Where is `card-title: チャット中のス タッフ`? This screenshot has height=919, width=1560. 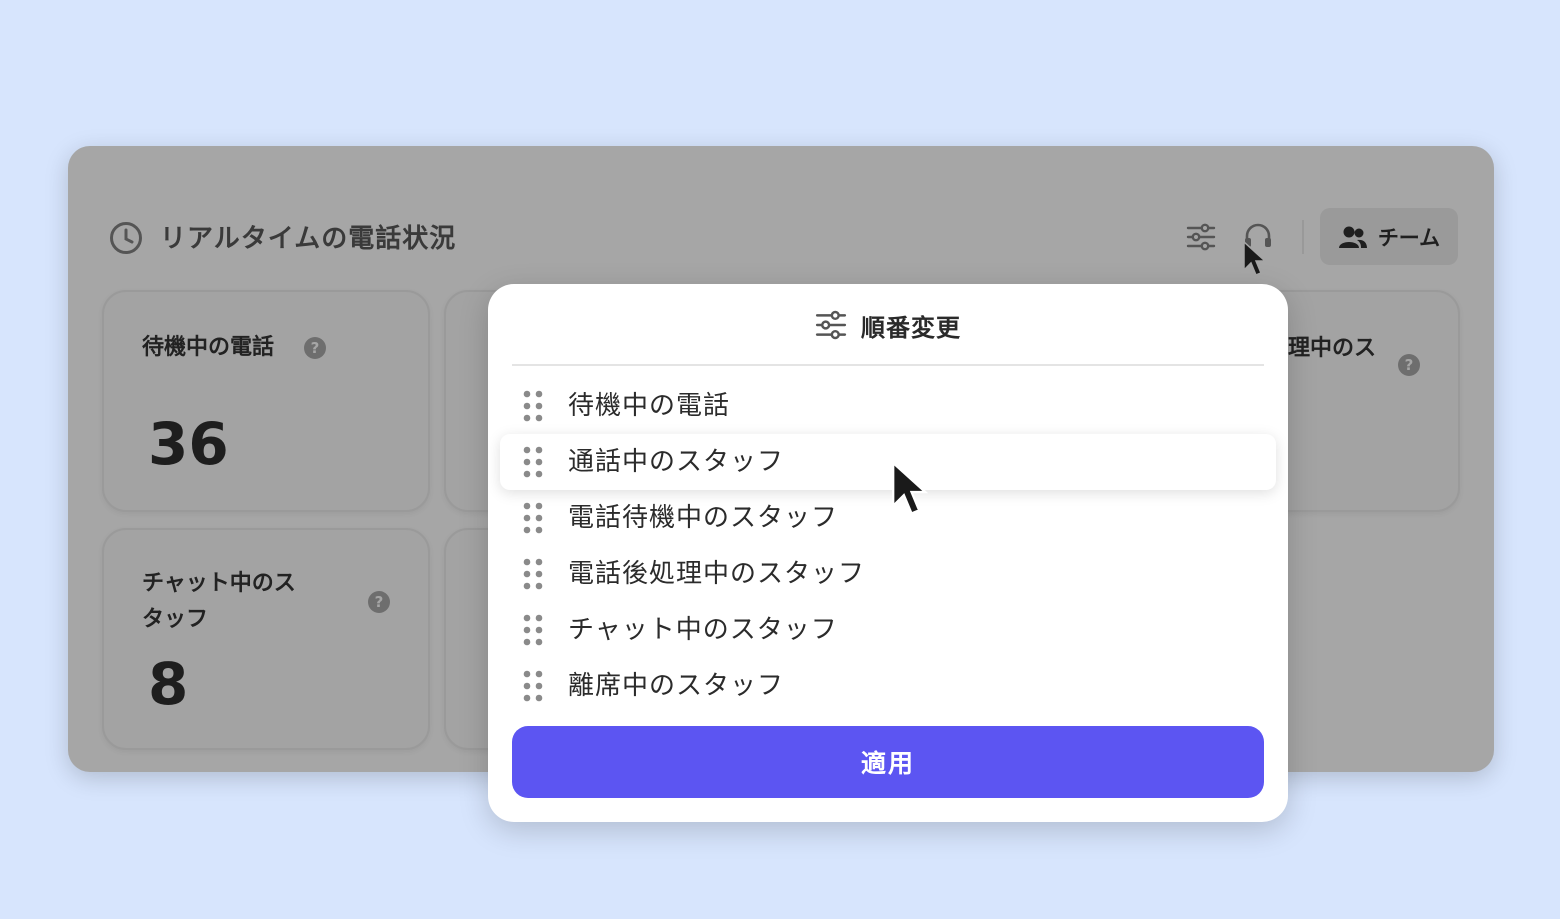 card-title: チャット中のス タッフ is located at coordinates (219, 601).